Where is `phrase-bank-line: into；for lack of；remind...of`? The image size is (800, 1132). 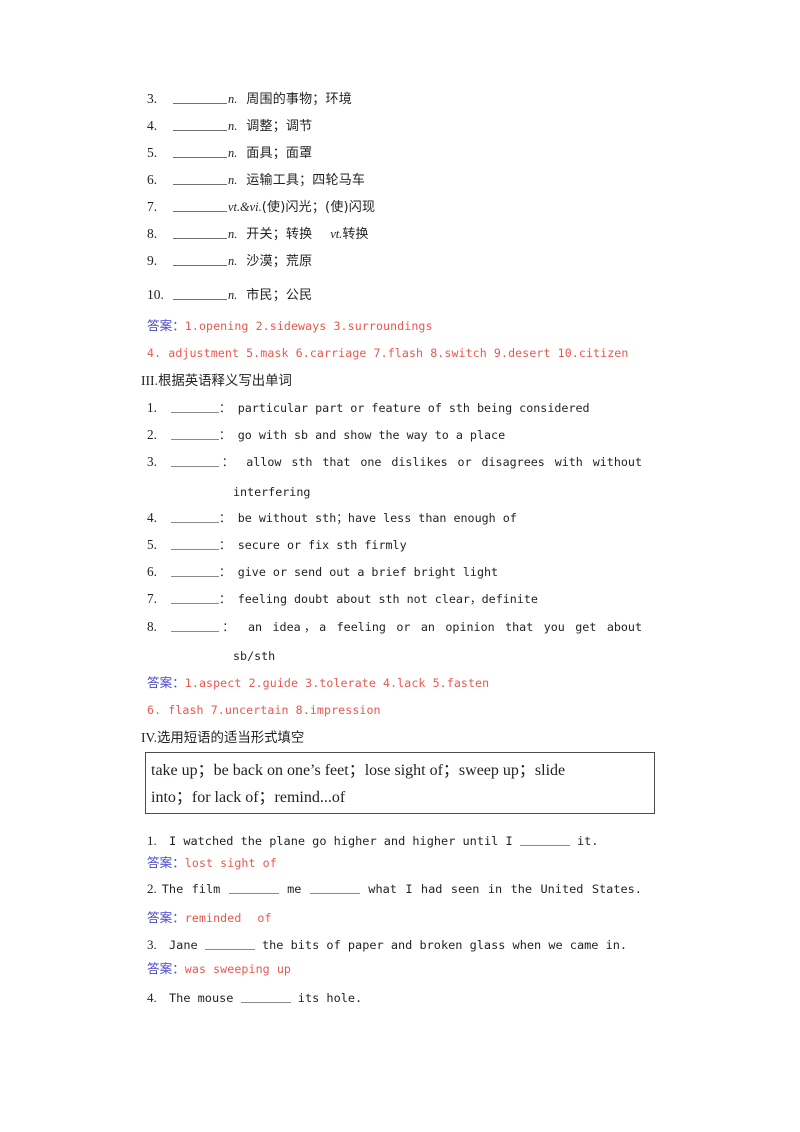 phrase-bank-line: into；for lack of；remind...of is located at coordinates (248, 797).